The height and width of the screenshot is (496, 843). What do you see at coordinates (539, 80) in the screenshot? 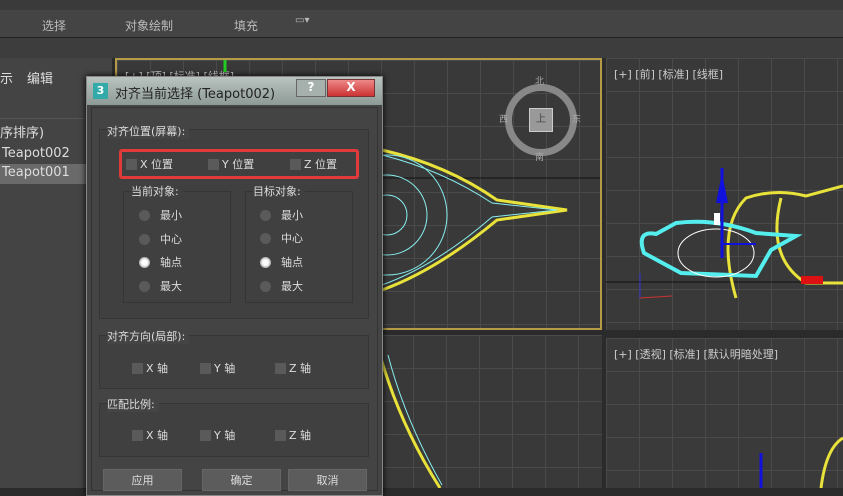
I see `viewcube-north: 北` at bounding box center [539, 80].